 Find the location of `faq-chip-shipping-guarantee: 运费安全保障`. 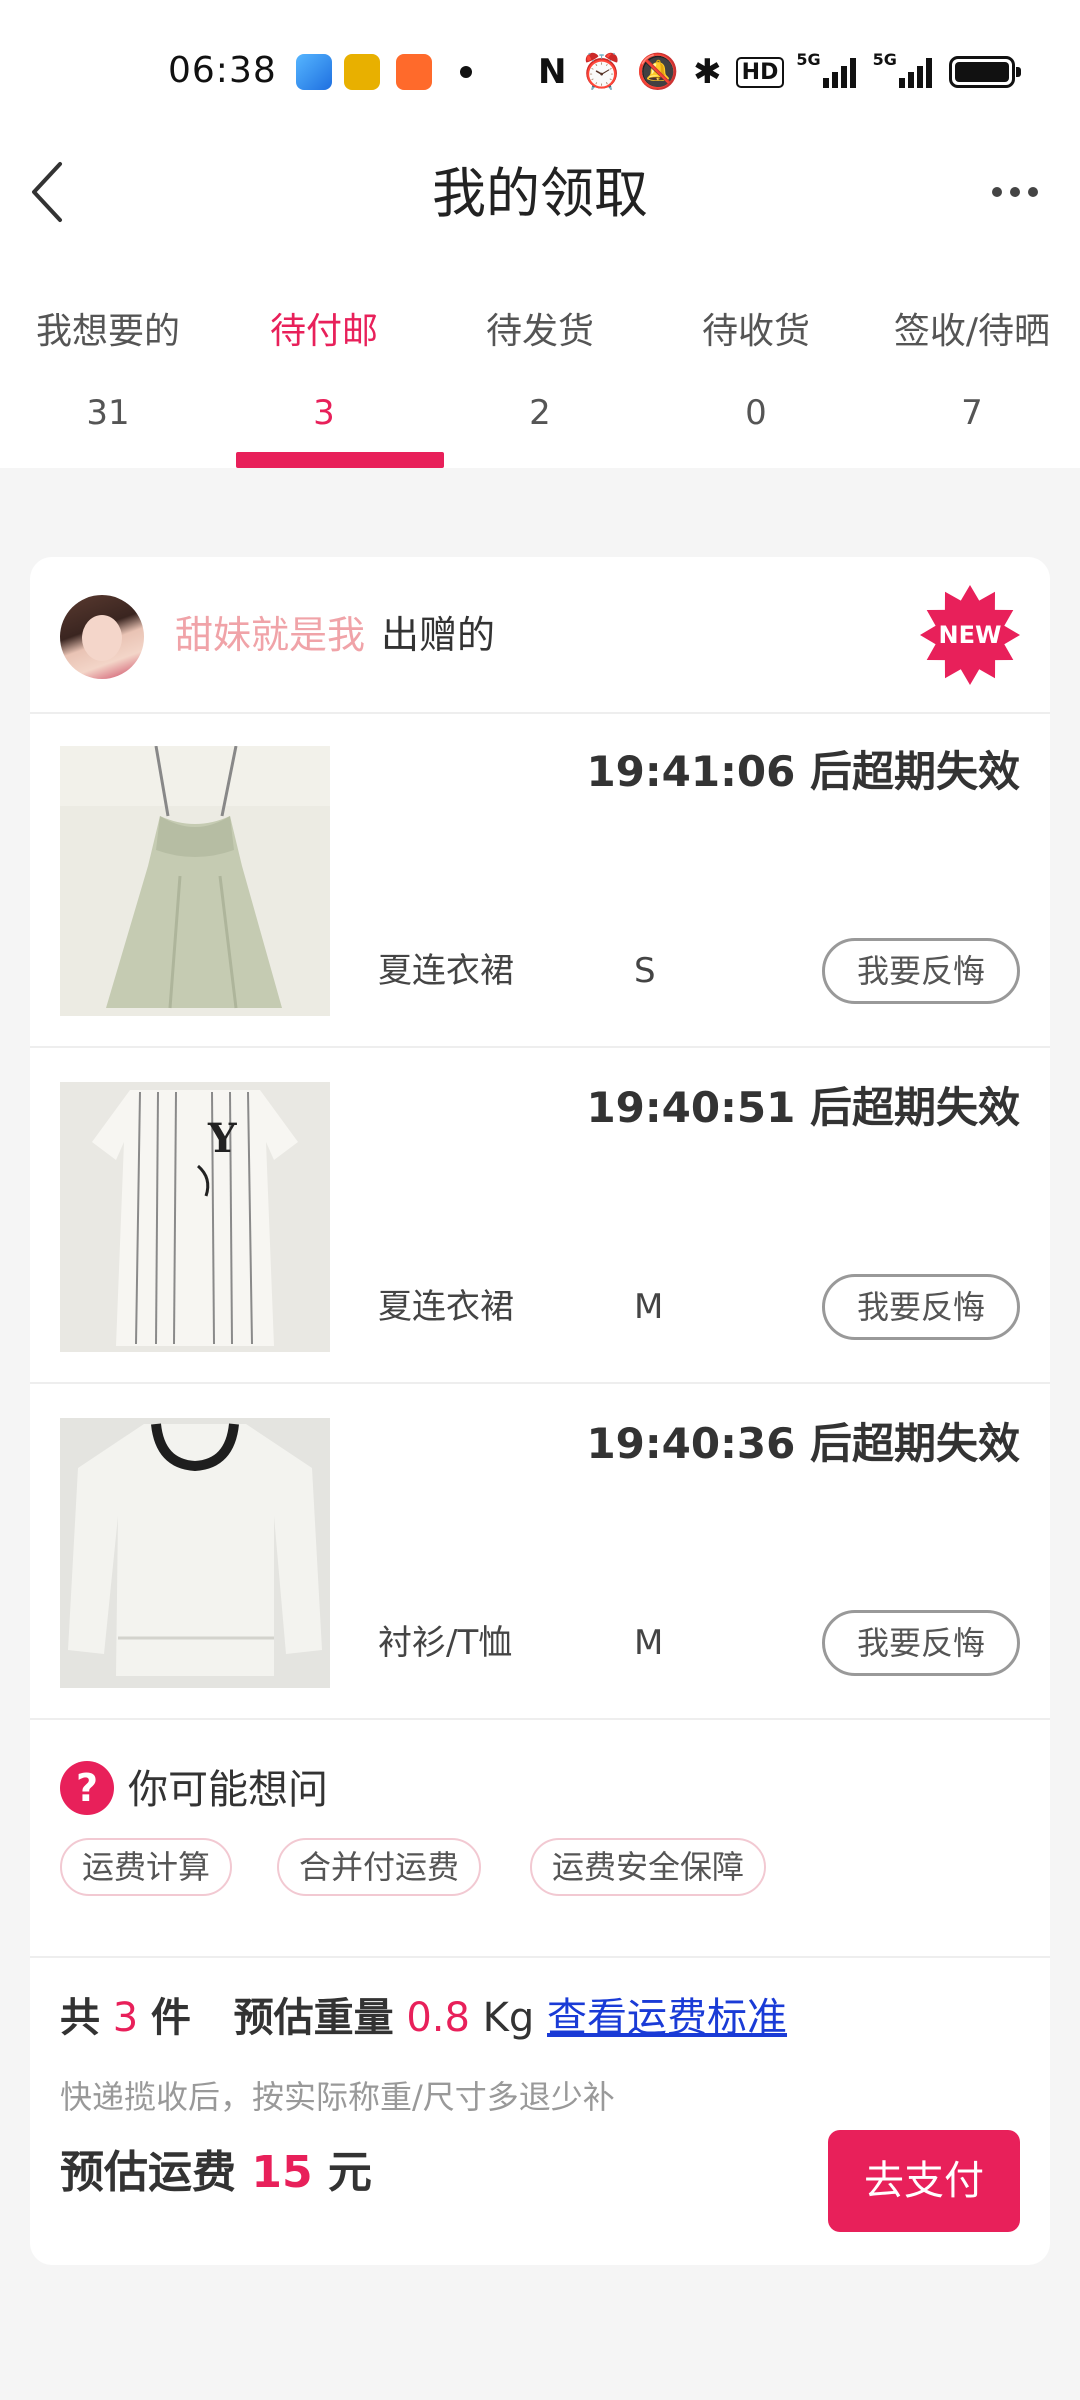

faq-chip-shipping-guarantee: 运费安全保障 is located at coordinates (648, 1867).